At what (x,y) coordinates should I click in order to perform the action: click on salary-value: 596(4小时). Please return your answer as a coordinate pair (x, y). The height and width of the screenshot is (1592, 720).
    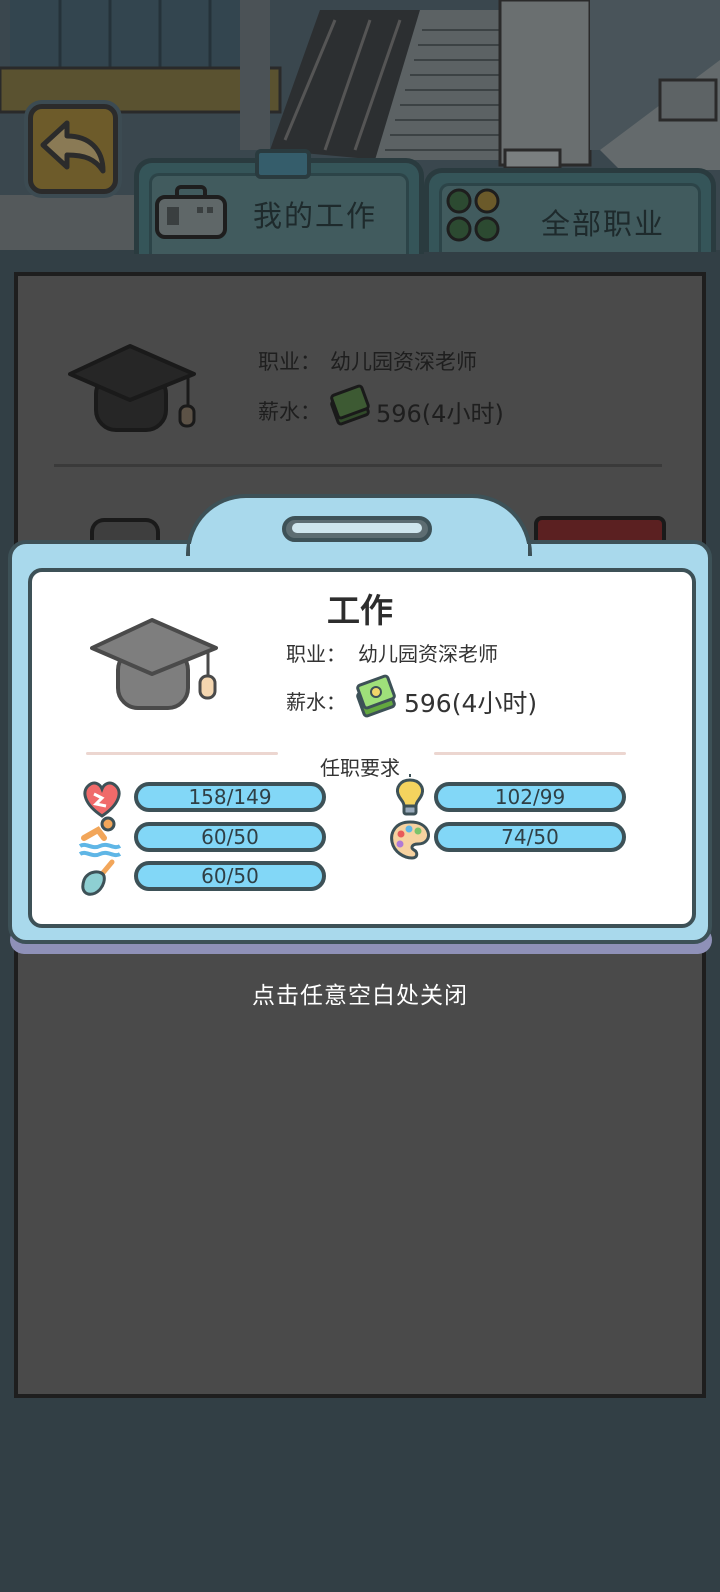
    Looking at the image, I should click on (471, 703).